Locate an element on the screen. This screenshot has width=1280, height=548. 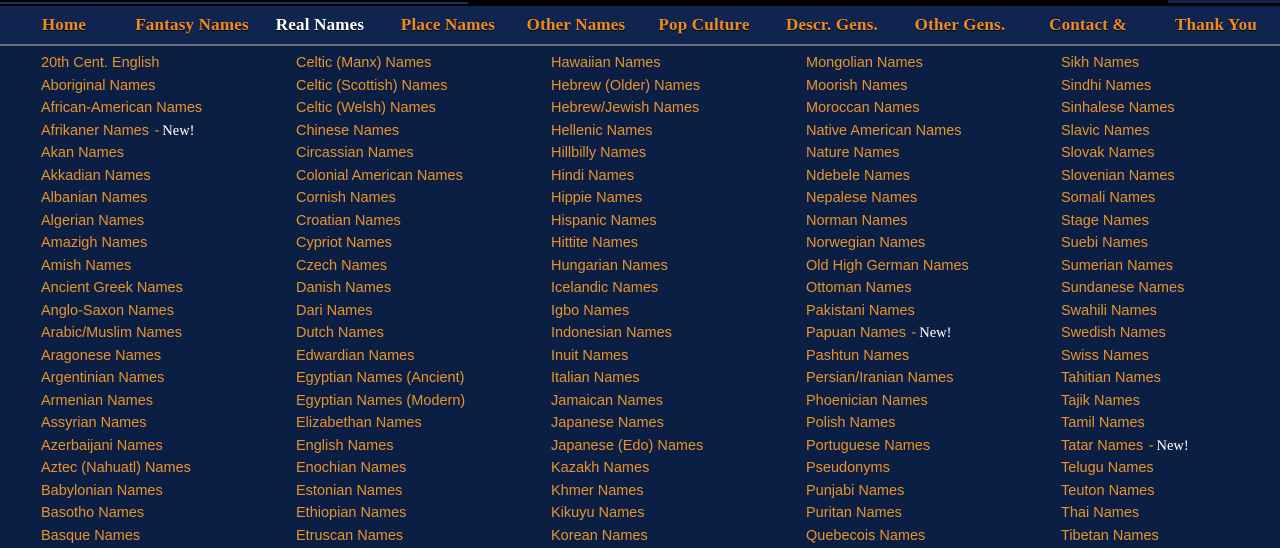
name-category-link: Icelandic Names is located at coordinates (604, 288).